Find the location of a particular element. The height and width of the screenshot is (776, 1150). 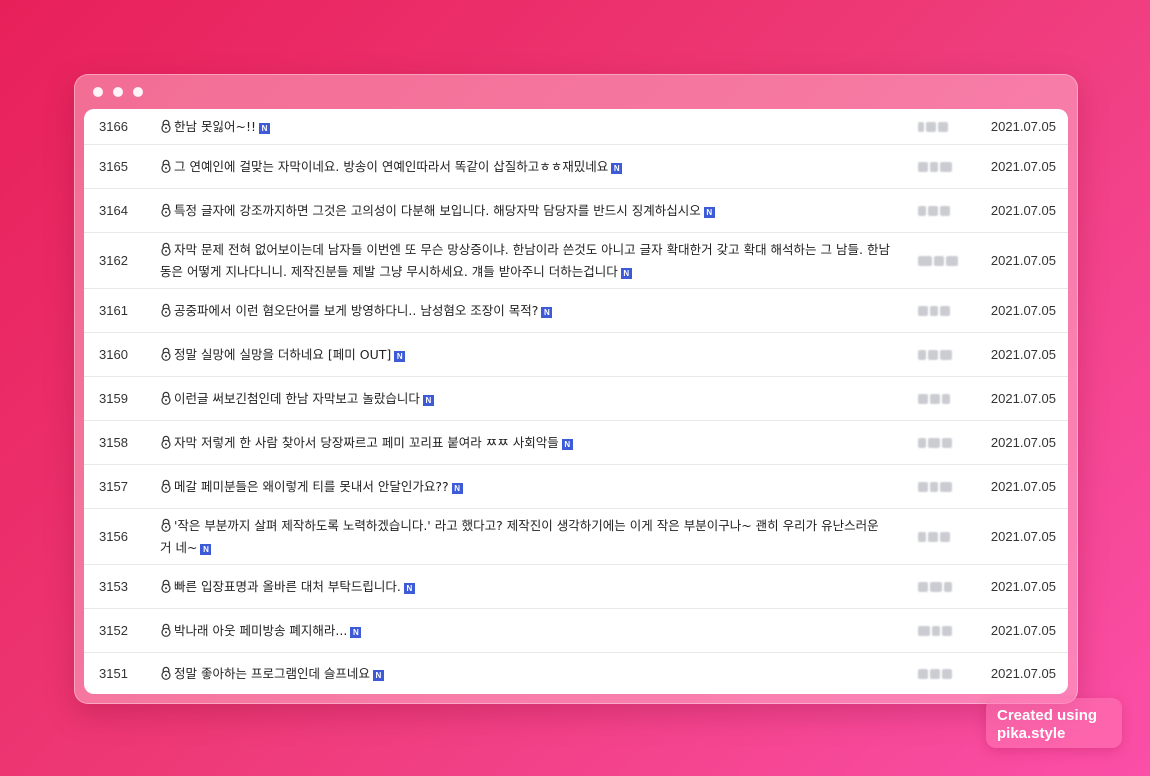

post-title-text: 메갈 페미분들은 왜이렇게 티를 못내서 안달인가요?? is located at coordinates (311, 486).